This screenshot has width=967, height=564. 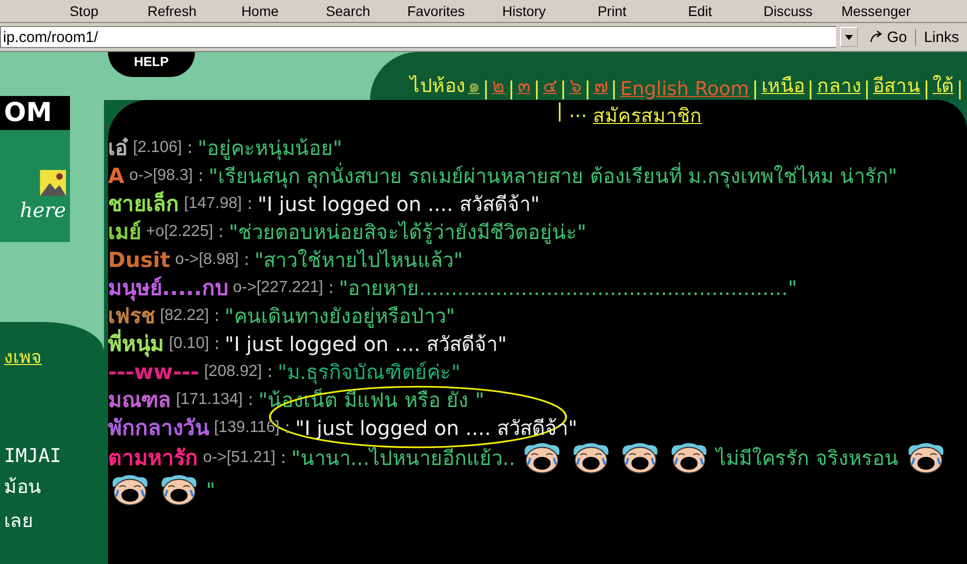 I want to click on message-text: "ช่วยตอบหน่อยสิจะได้รู้ว่ายังมีชีวิตอยู่น่ะ", so click(x=407, y=232).